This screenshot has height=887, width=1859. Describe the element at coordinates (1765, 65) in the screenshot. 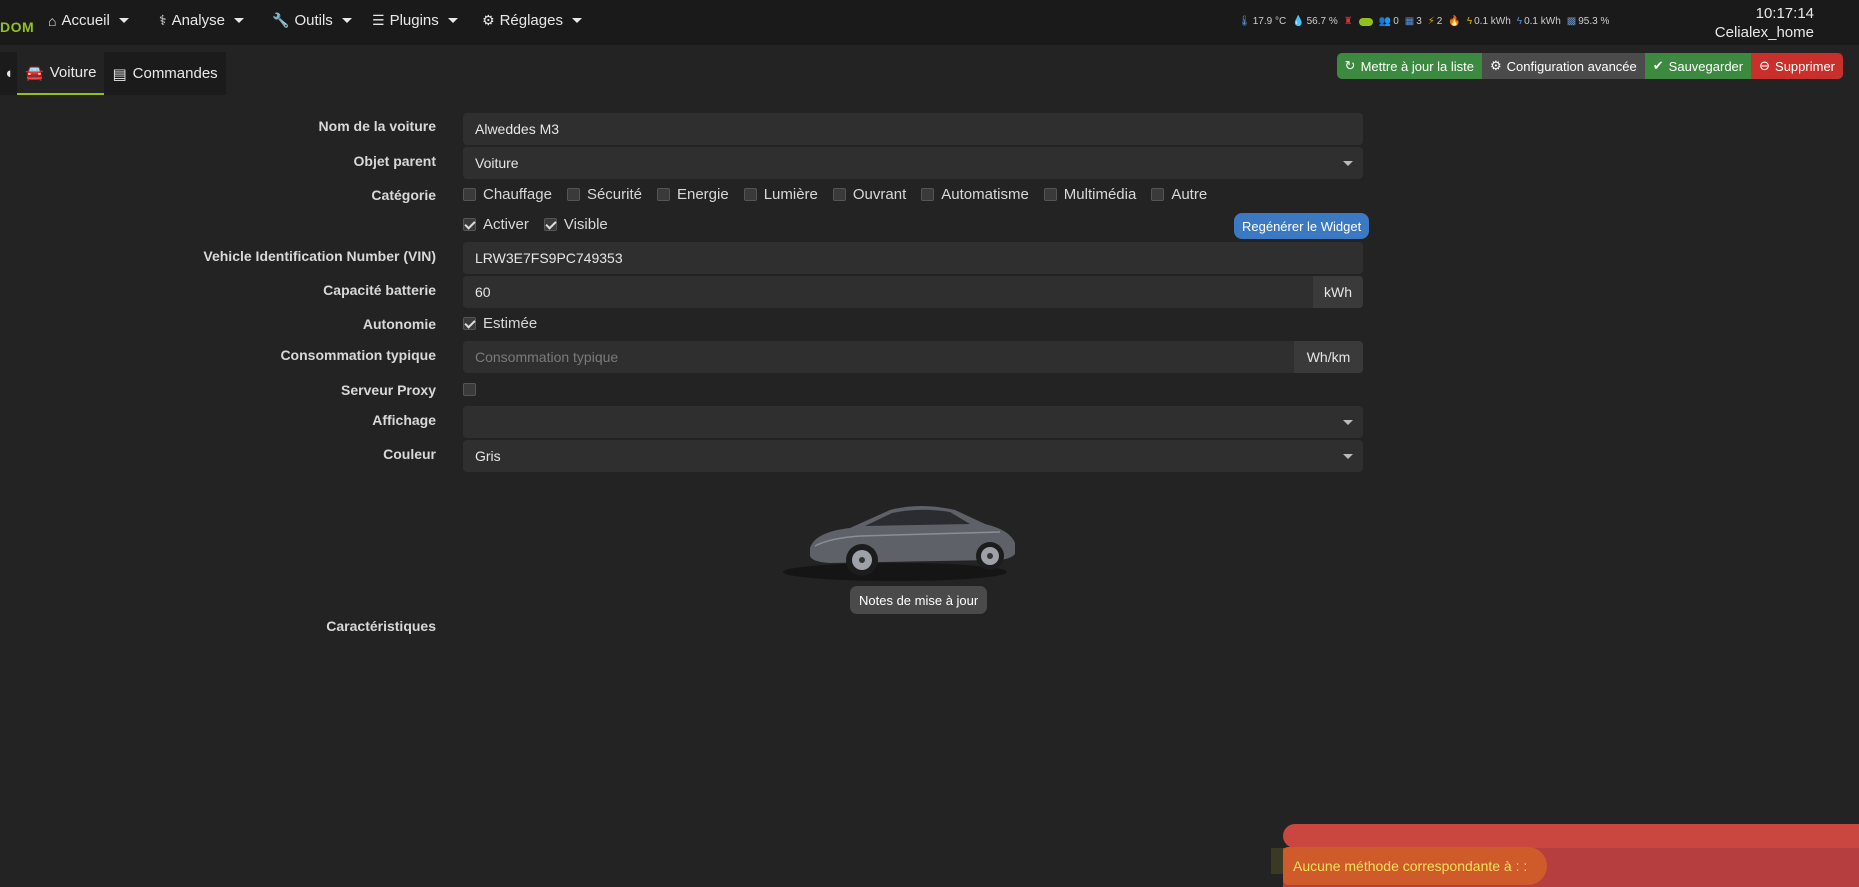

I see `minus-circle-icon: ⊖` at that location.